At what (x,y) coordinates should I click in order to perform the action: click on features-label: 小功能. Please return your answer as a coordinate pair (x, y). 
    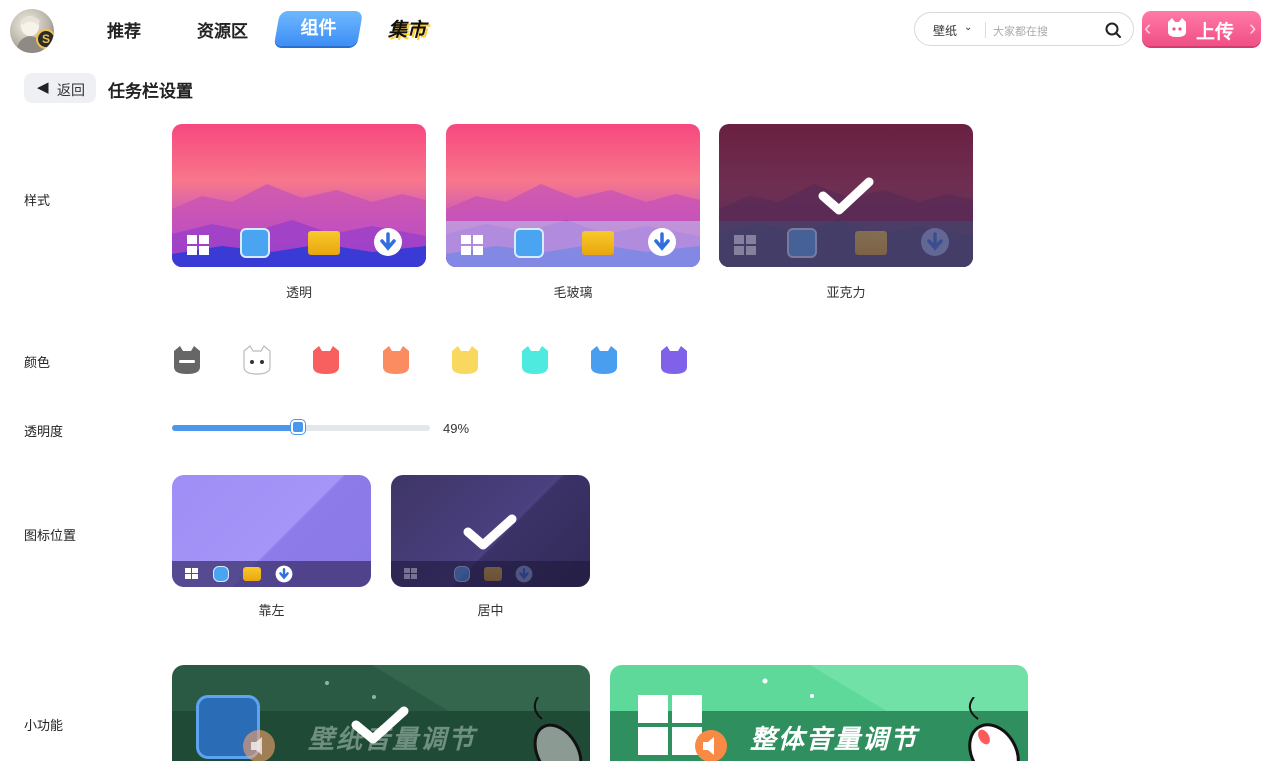
    Looking at the image, I should click on (44, 725).